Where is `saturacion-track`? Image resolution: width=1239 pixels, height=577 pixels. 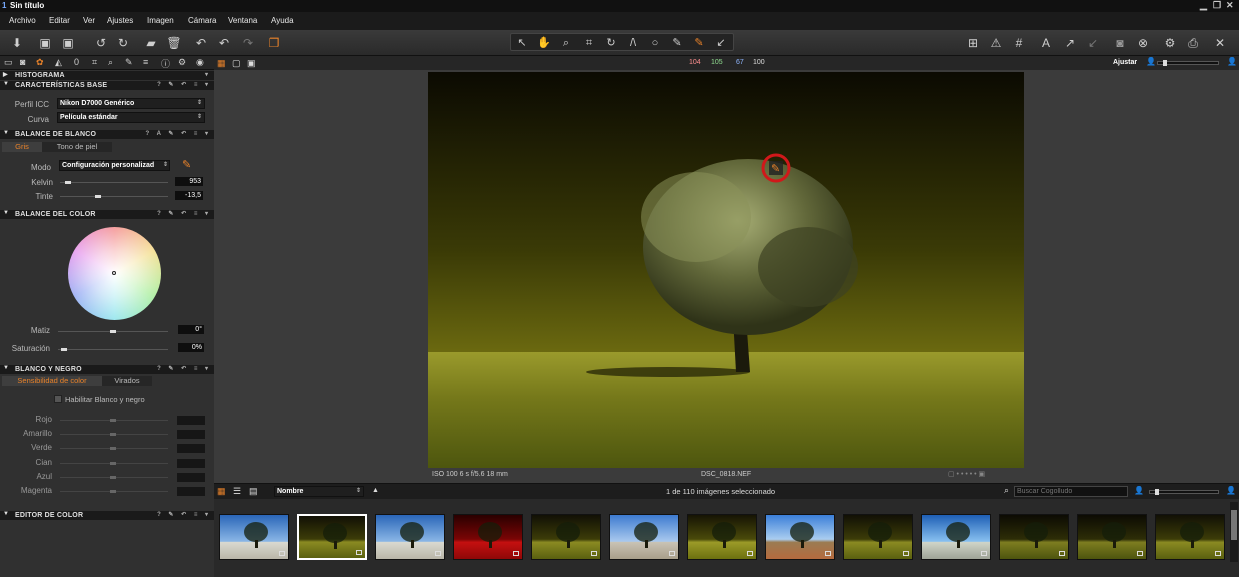
saturacion-track is located at coordinates (113, 349).